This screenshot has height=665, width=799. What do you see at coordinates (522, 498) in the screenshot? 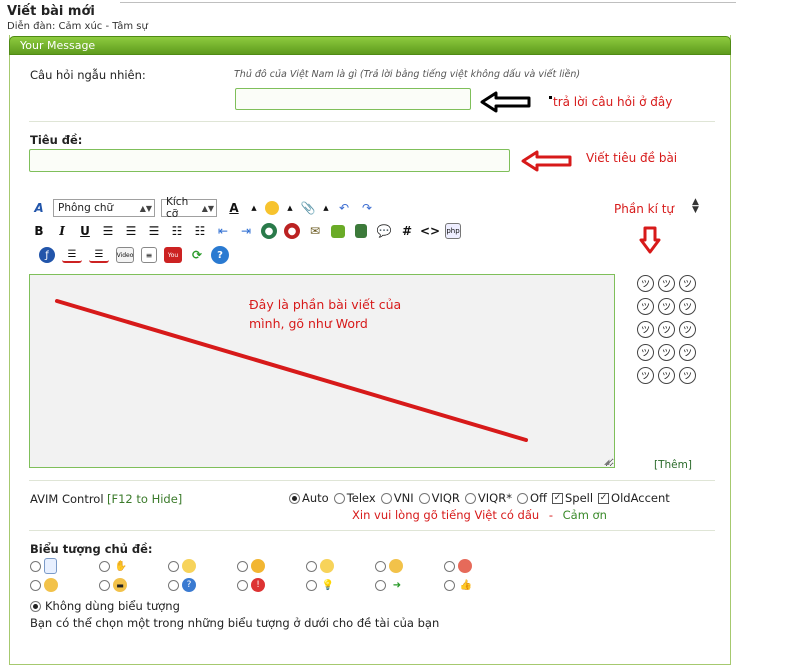
I see `avim-radio-off` at bounding box center [522, 498].